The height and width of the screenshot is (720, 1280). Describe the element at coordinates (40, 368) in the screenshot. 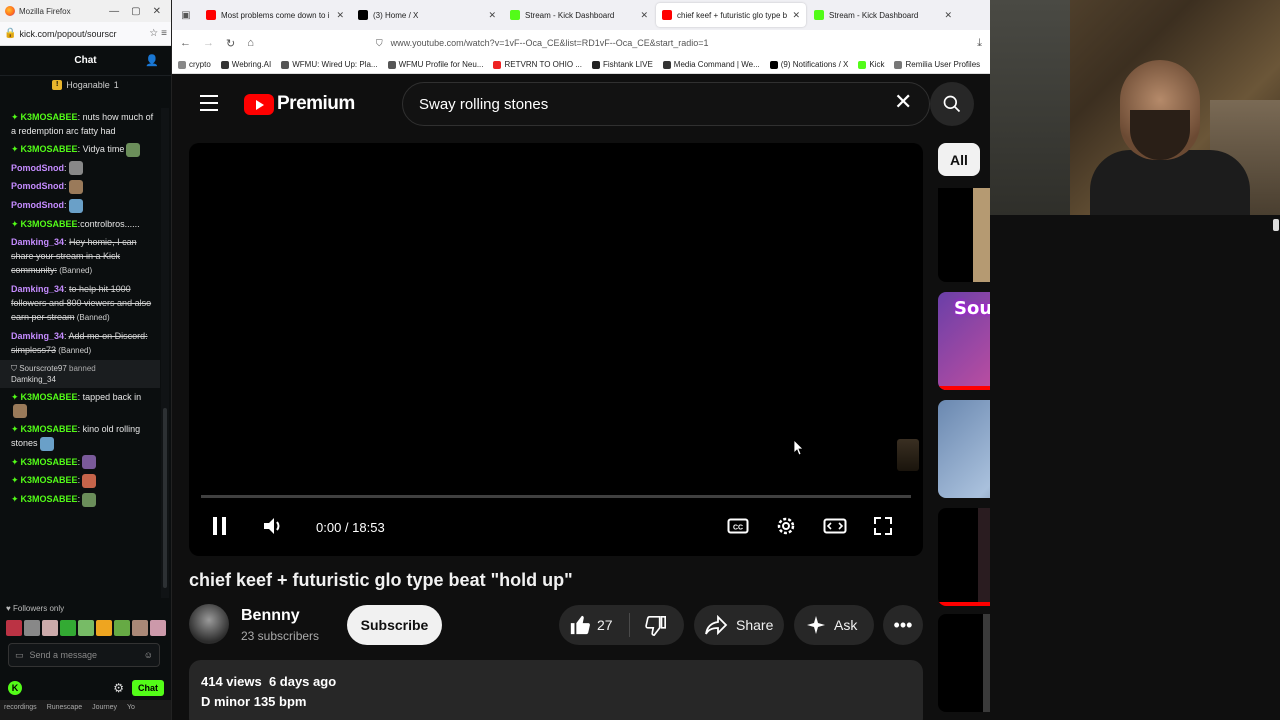

I see `mod-user: ⛉ Sourscrote97` at that location.